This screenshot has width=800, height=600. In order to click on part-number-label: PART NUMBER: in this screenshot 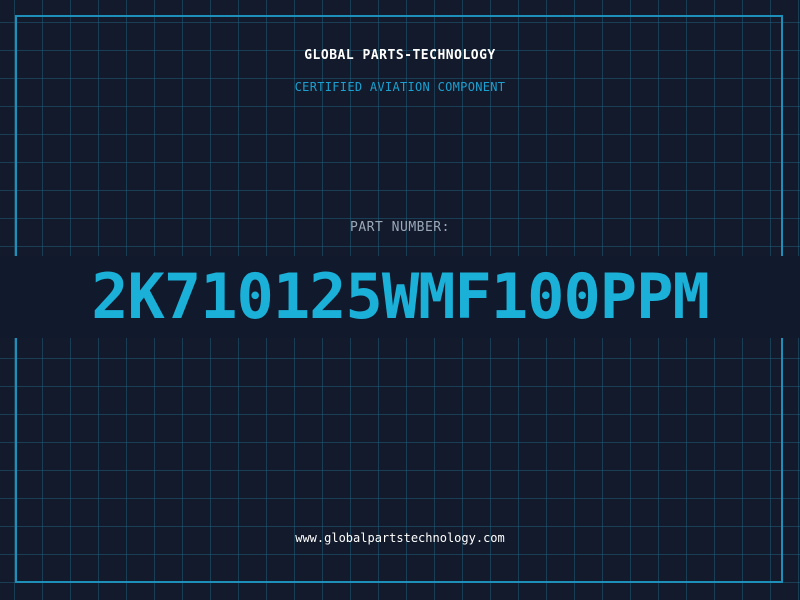, I will do `click(400, 227)`.